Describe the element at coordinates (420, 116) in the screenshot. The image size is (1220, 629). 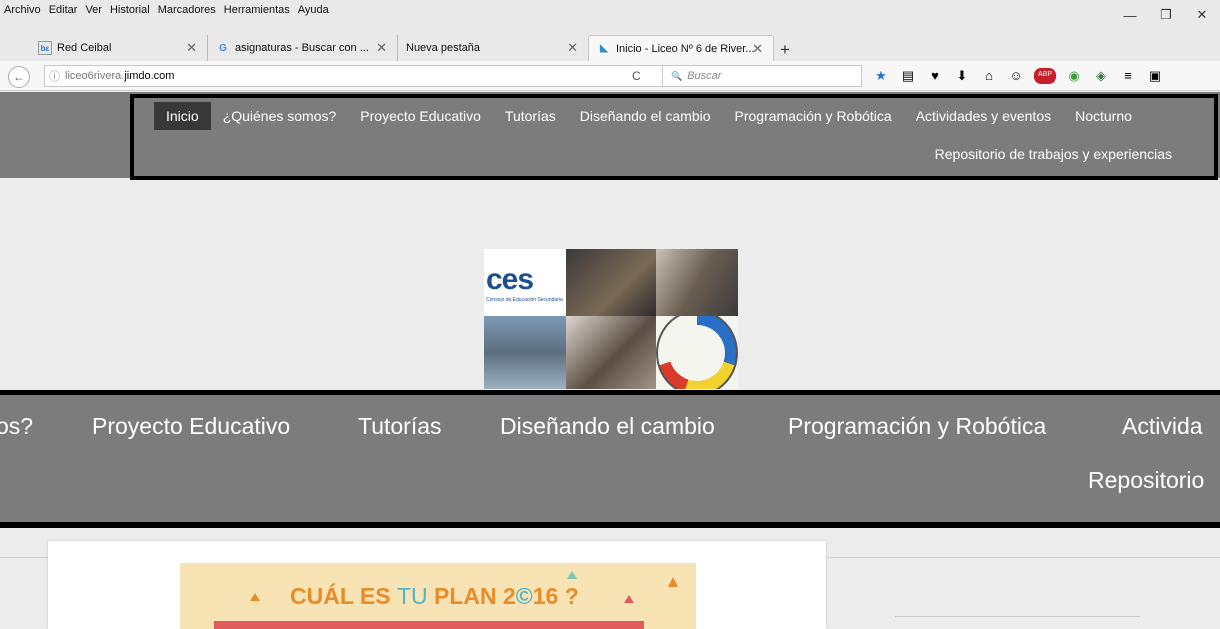
I see `nav-proyecto-educativo: Proyecto Educativo` at that location.